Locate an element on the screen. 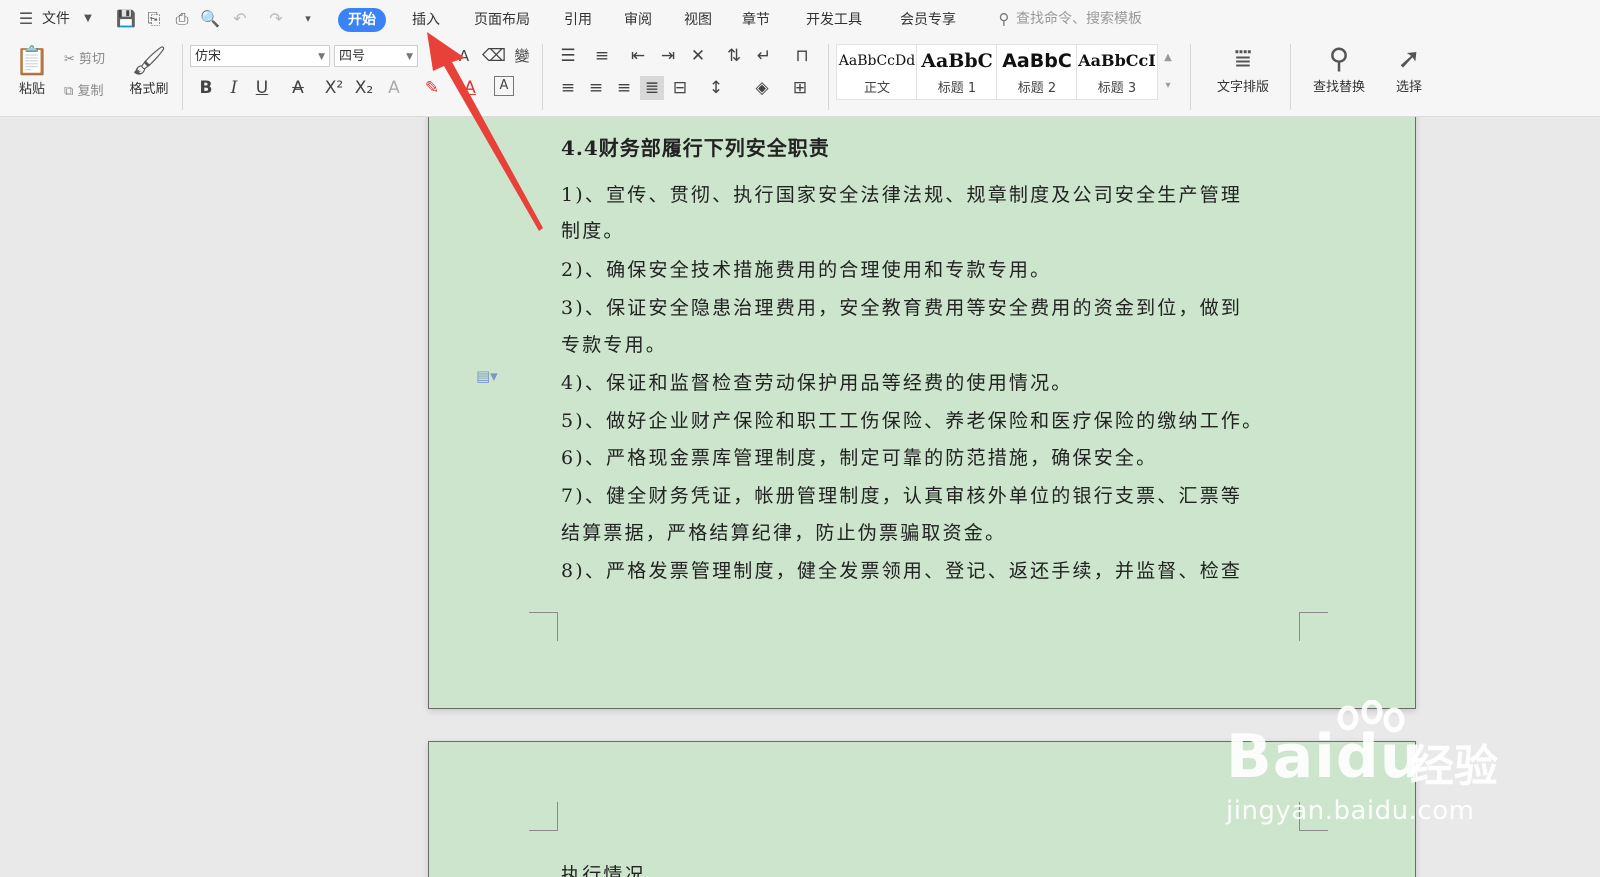  page2-text: 执行情况 is located at coordinates (603, 870).